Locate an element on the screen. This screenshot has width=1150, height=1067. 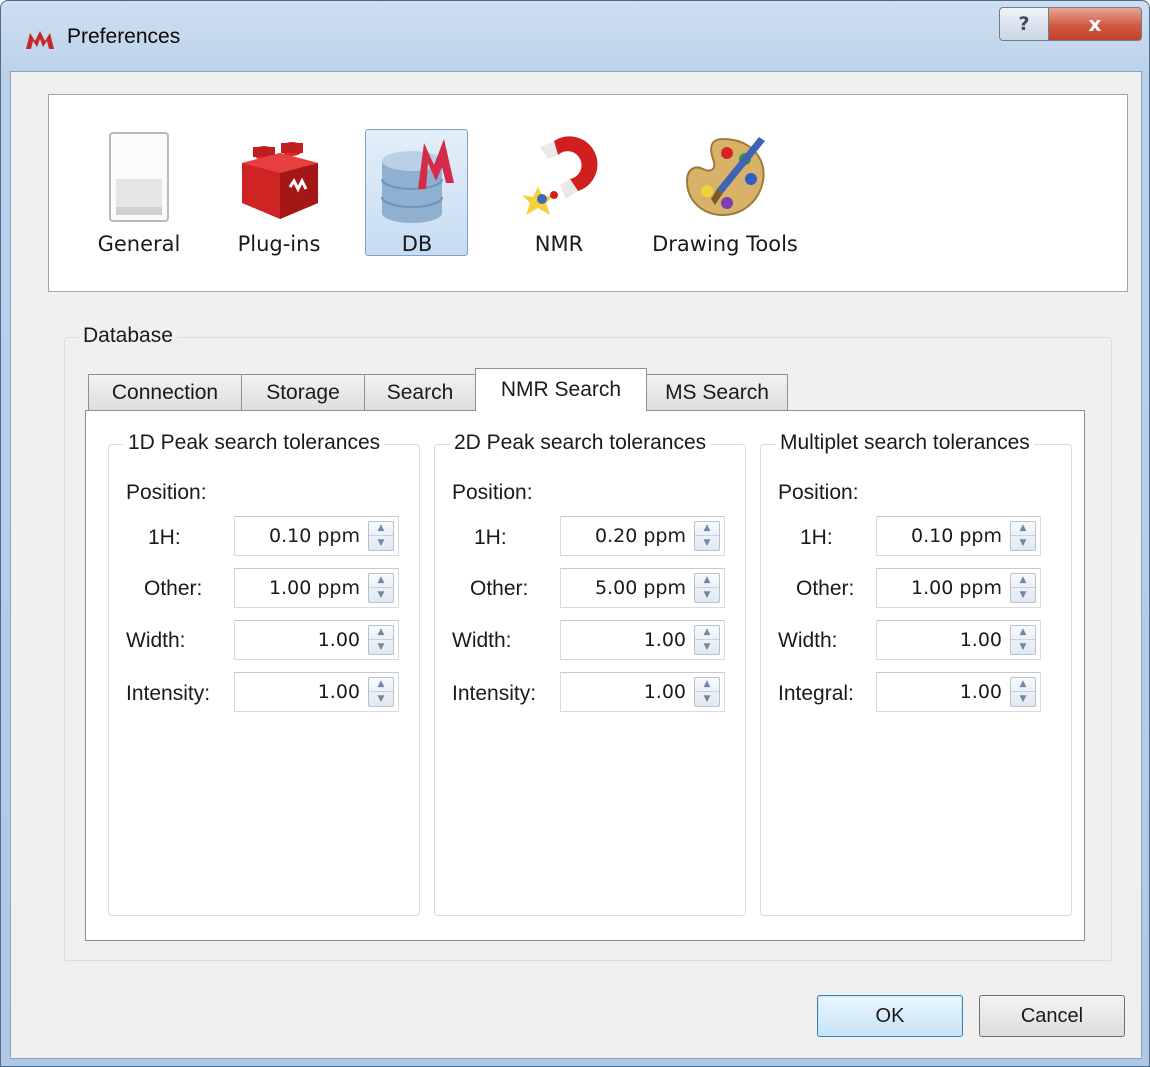
close-button: x is located at coordinates (1095, 24).